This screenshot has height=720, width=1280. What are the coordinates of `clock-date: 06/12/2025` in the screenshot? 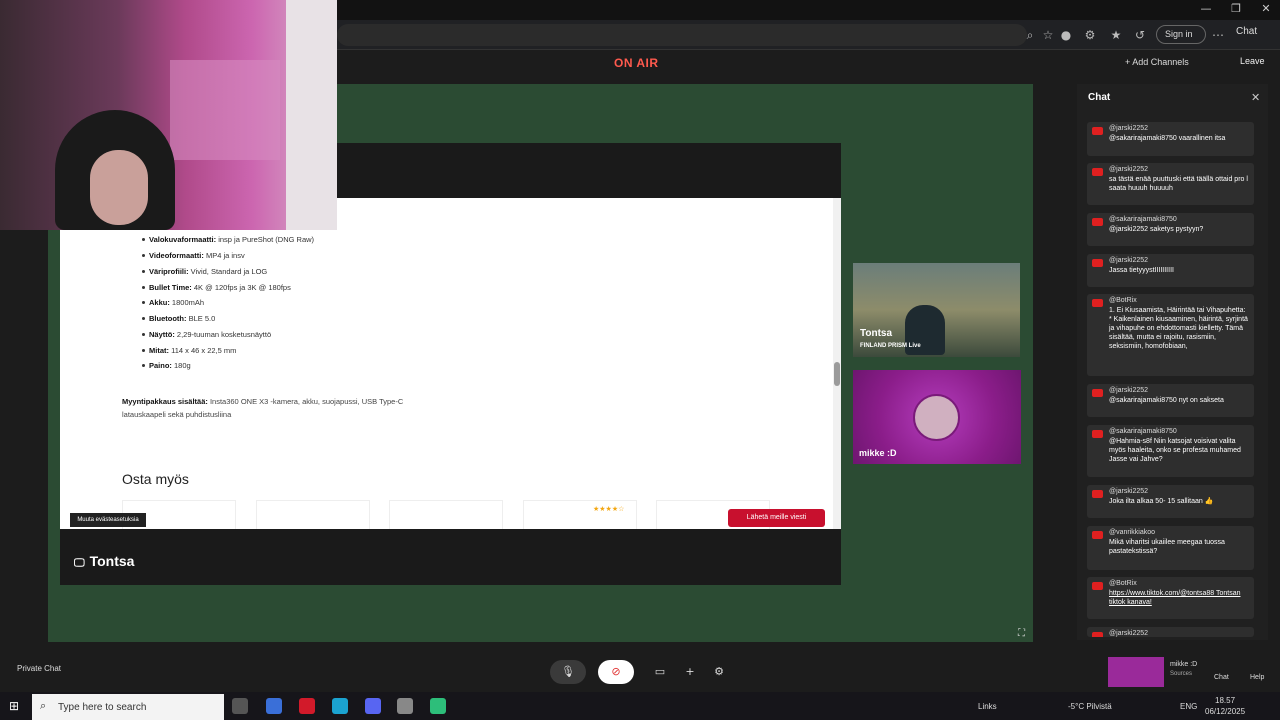 It's located at (1225, 711).